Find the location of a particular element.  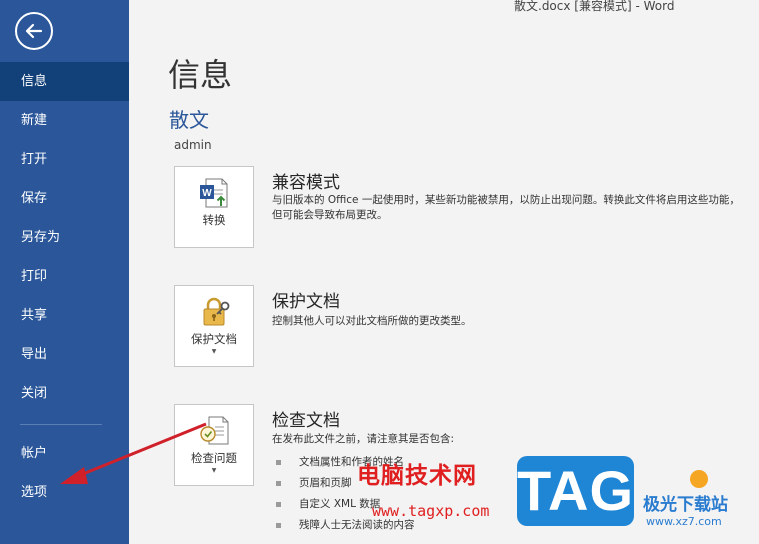

watermark-site-logo-icon is located at coordinates (699, 479).